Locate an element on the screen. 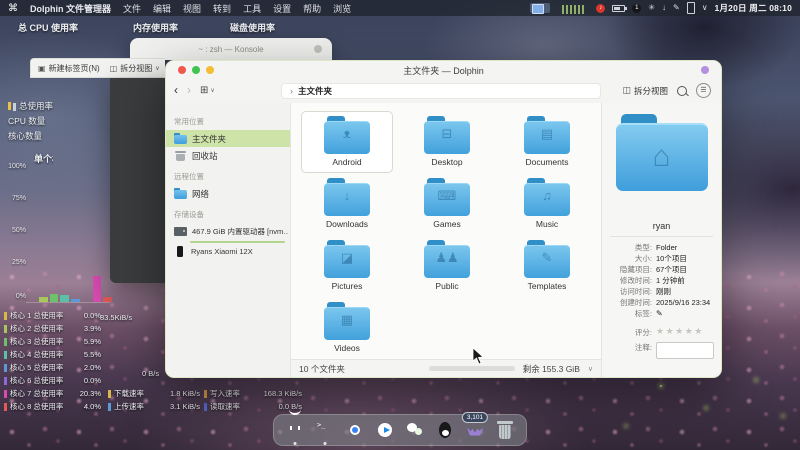 The image size is (800, 450). clock: 1月20日 周二 08:10 is located at coordinates (753, 8).